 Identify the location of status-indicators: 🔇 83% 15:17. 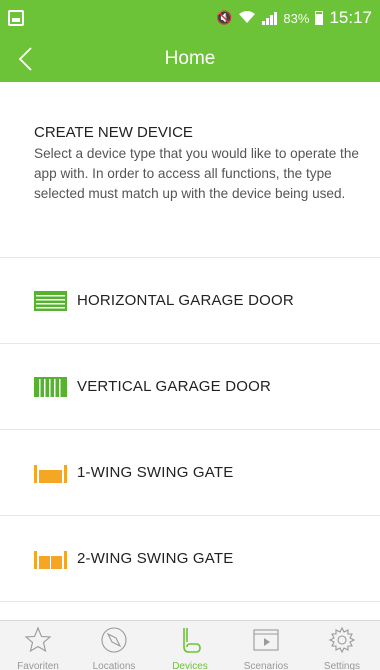
(294, 18).